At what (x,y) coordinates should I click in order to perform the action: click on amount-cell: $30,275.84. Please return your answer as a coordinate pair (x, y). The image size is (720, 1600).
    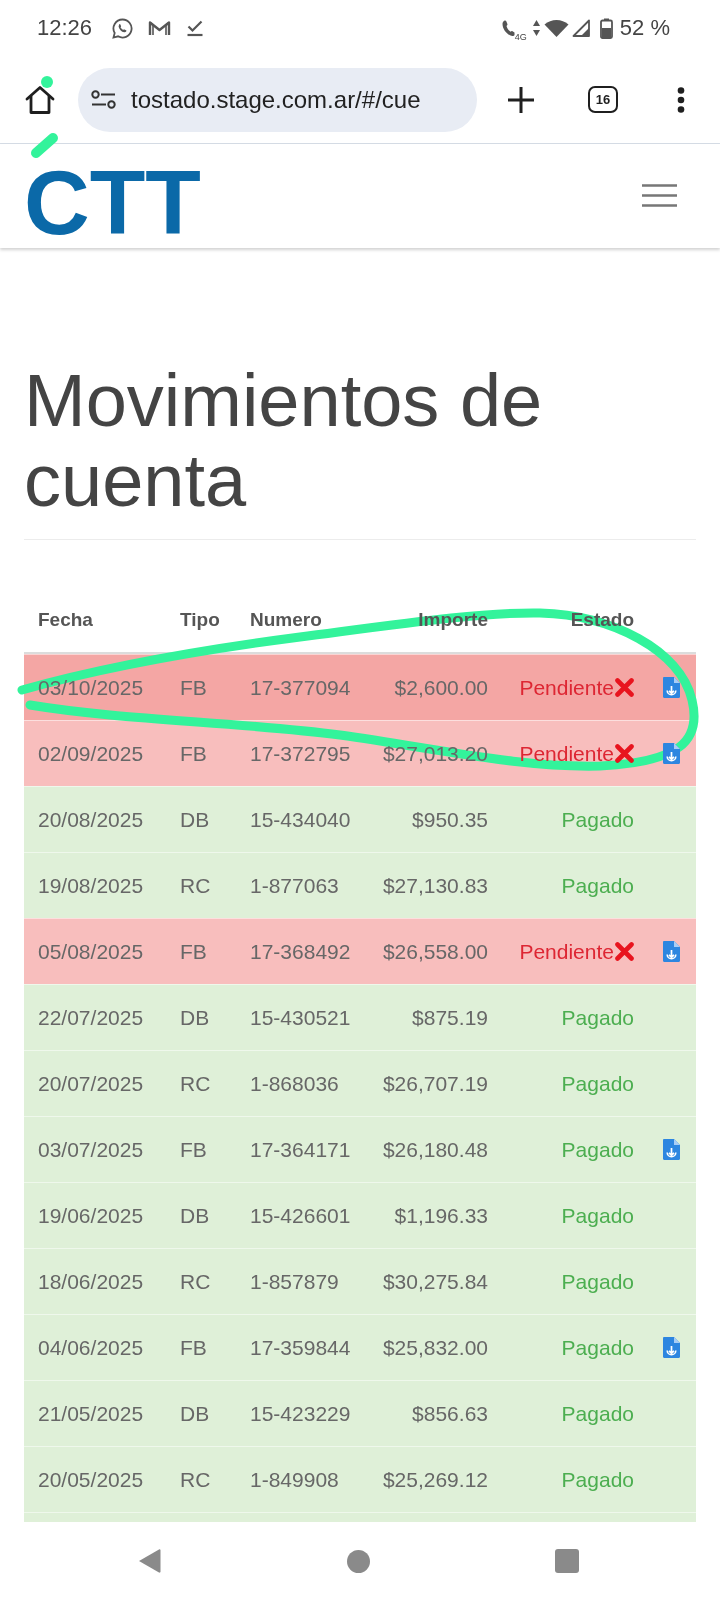
    Looking at the image, I should click on (435, 1281).